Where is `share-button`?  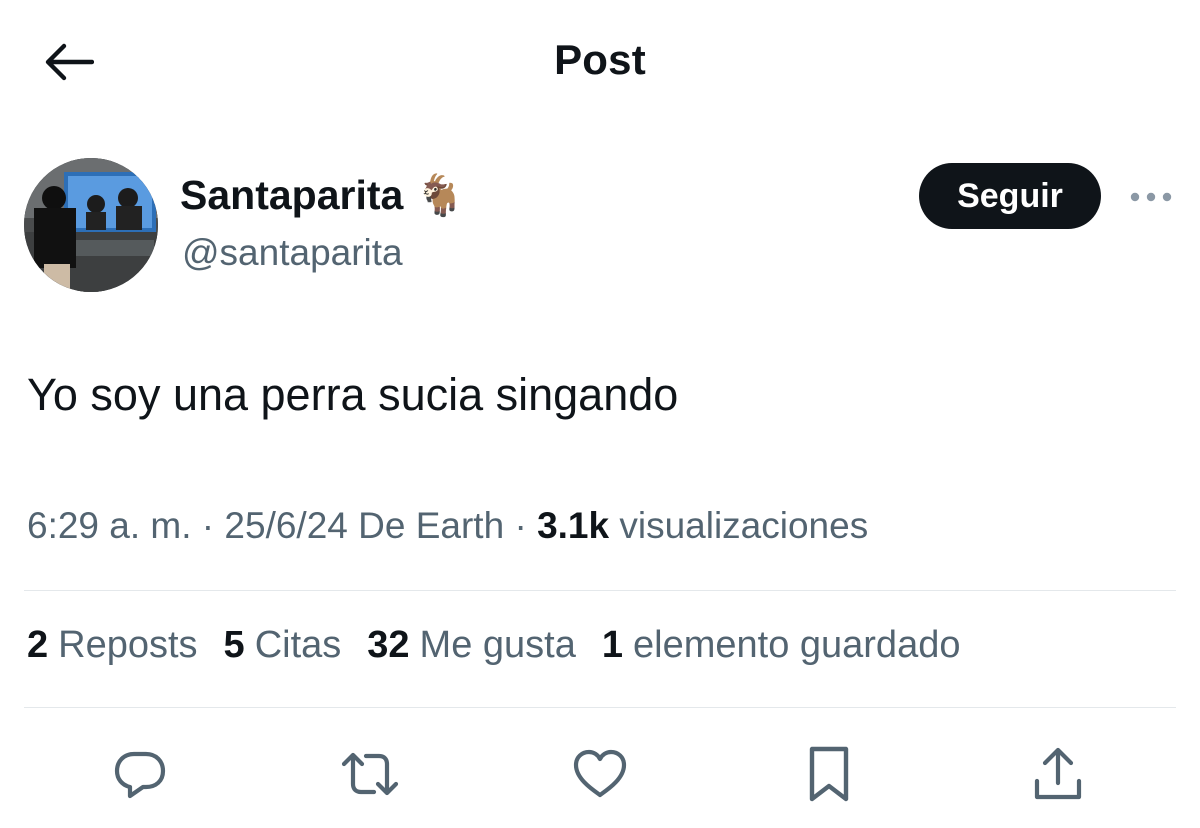
share-button is located at coordinates (1058, 774).